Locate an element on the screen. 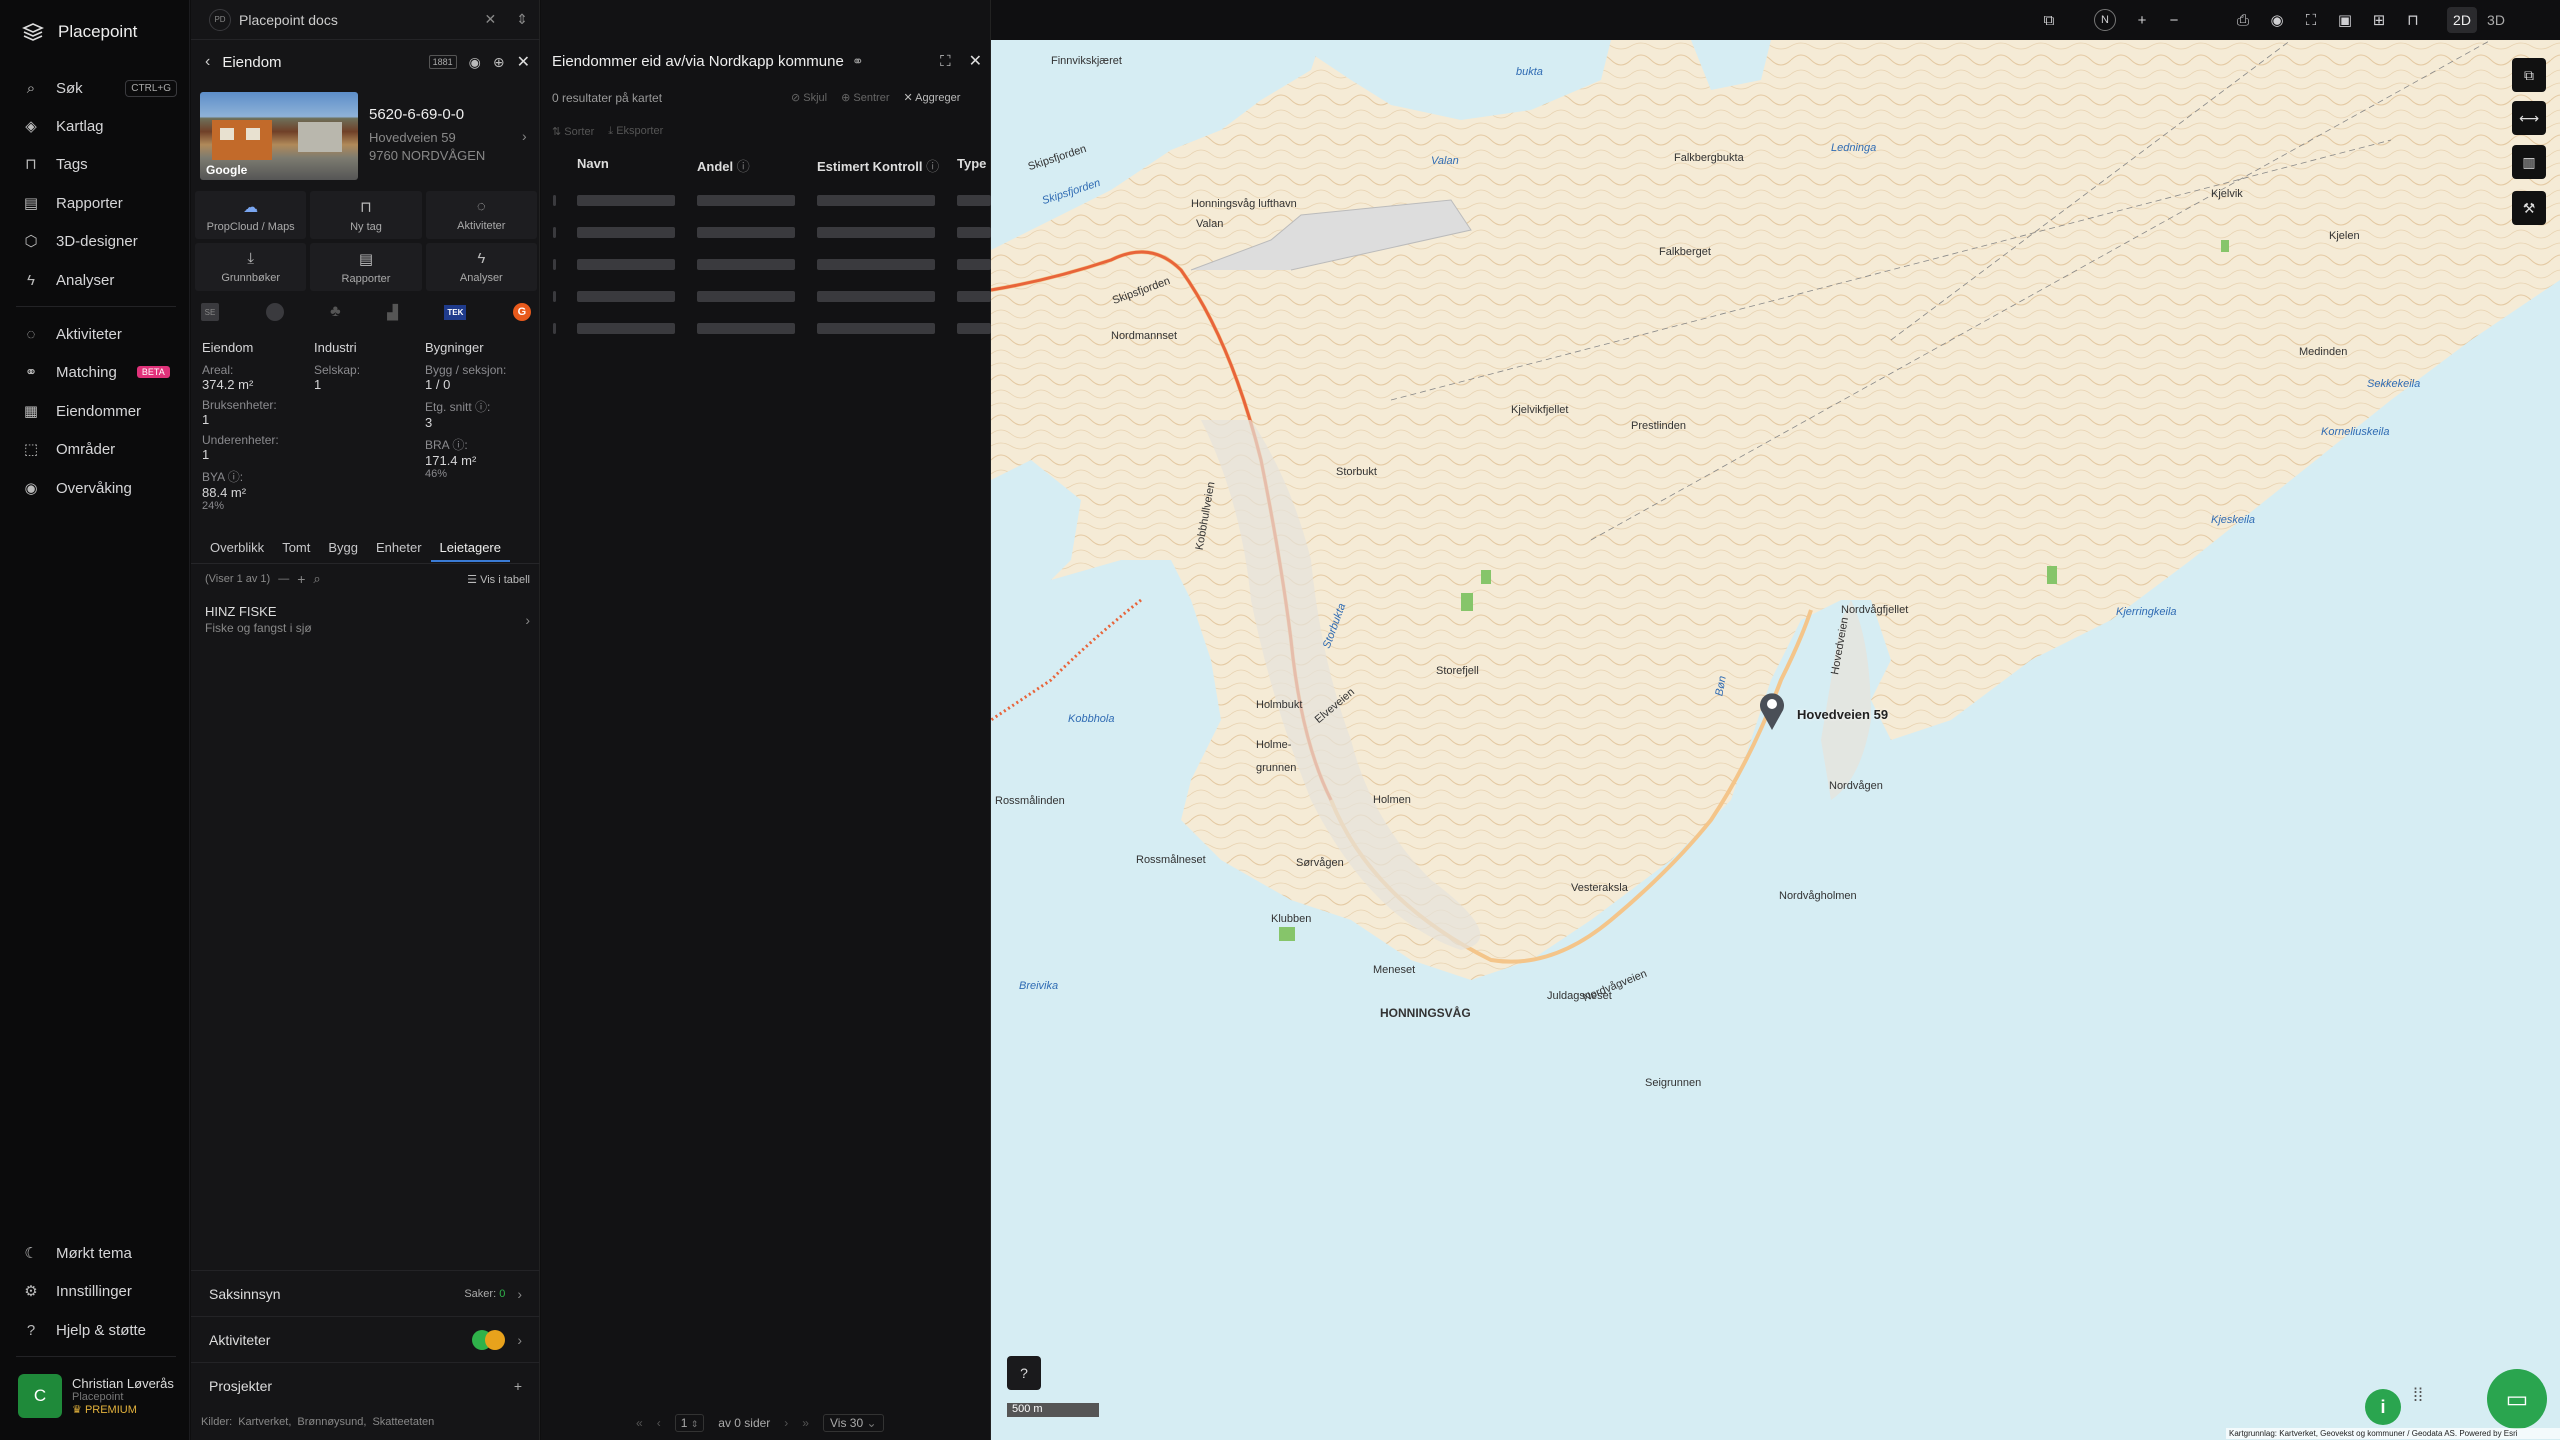  search-icon: ⌕ is located at coordinates (316, 579).